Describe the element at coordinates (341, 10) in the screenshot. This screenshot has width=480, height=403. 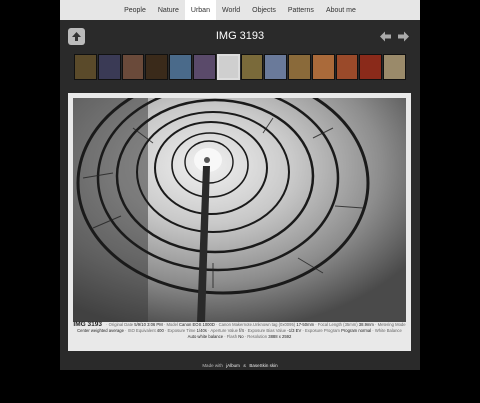
I see `nav-item-about-me: About me` at that location.